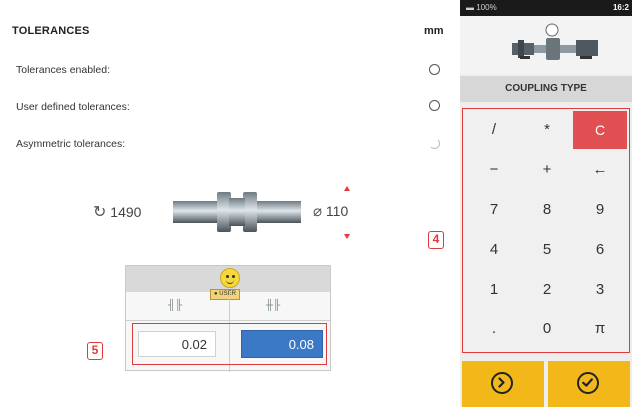  Describe the element at coordinates (494, 290) in the screenshot. I see `key-1: 1` at that location.